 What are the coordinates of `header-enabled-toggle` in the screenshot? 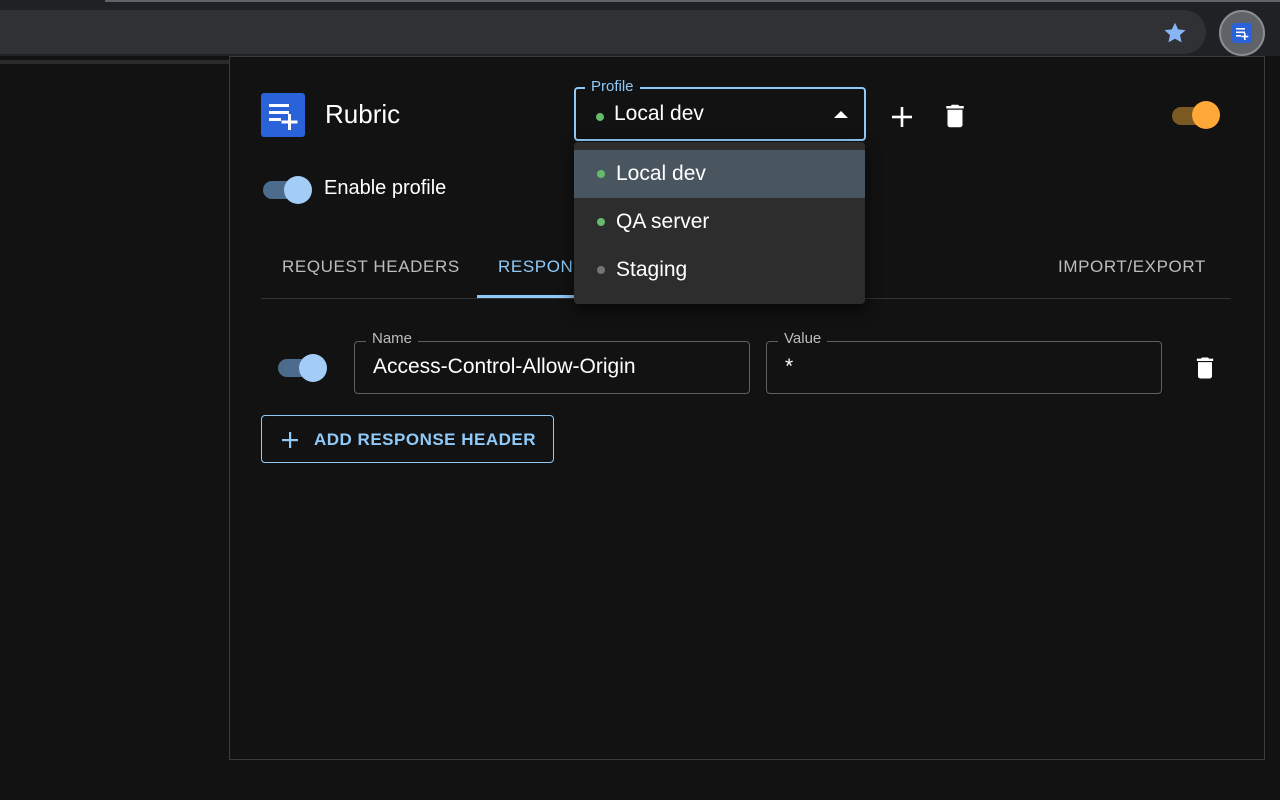 It's located at (302, 366).